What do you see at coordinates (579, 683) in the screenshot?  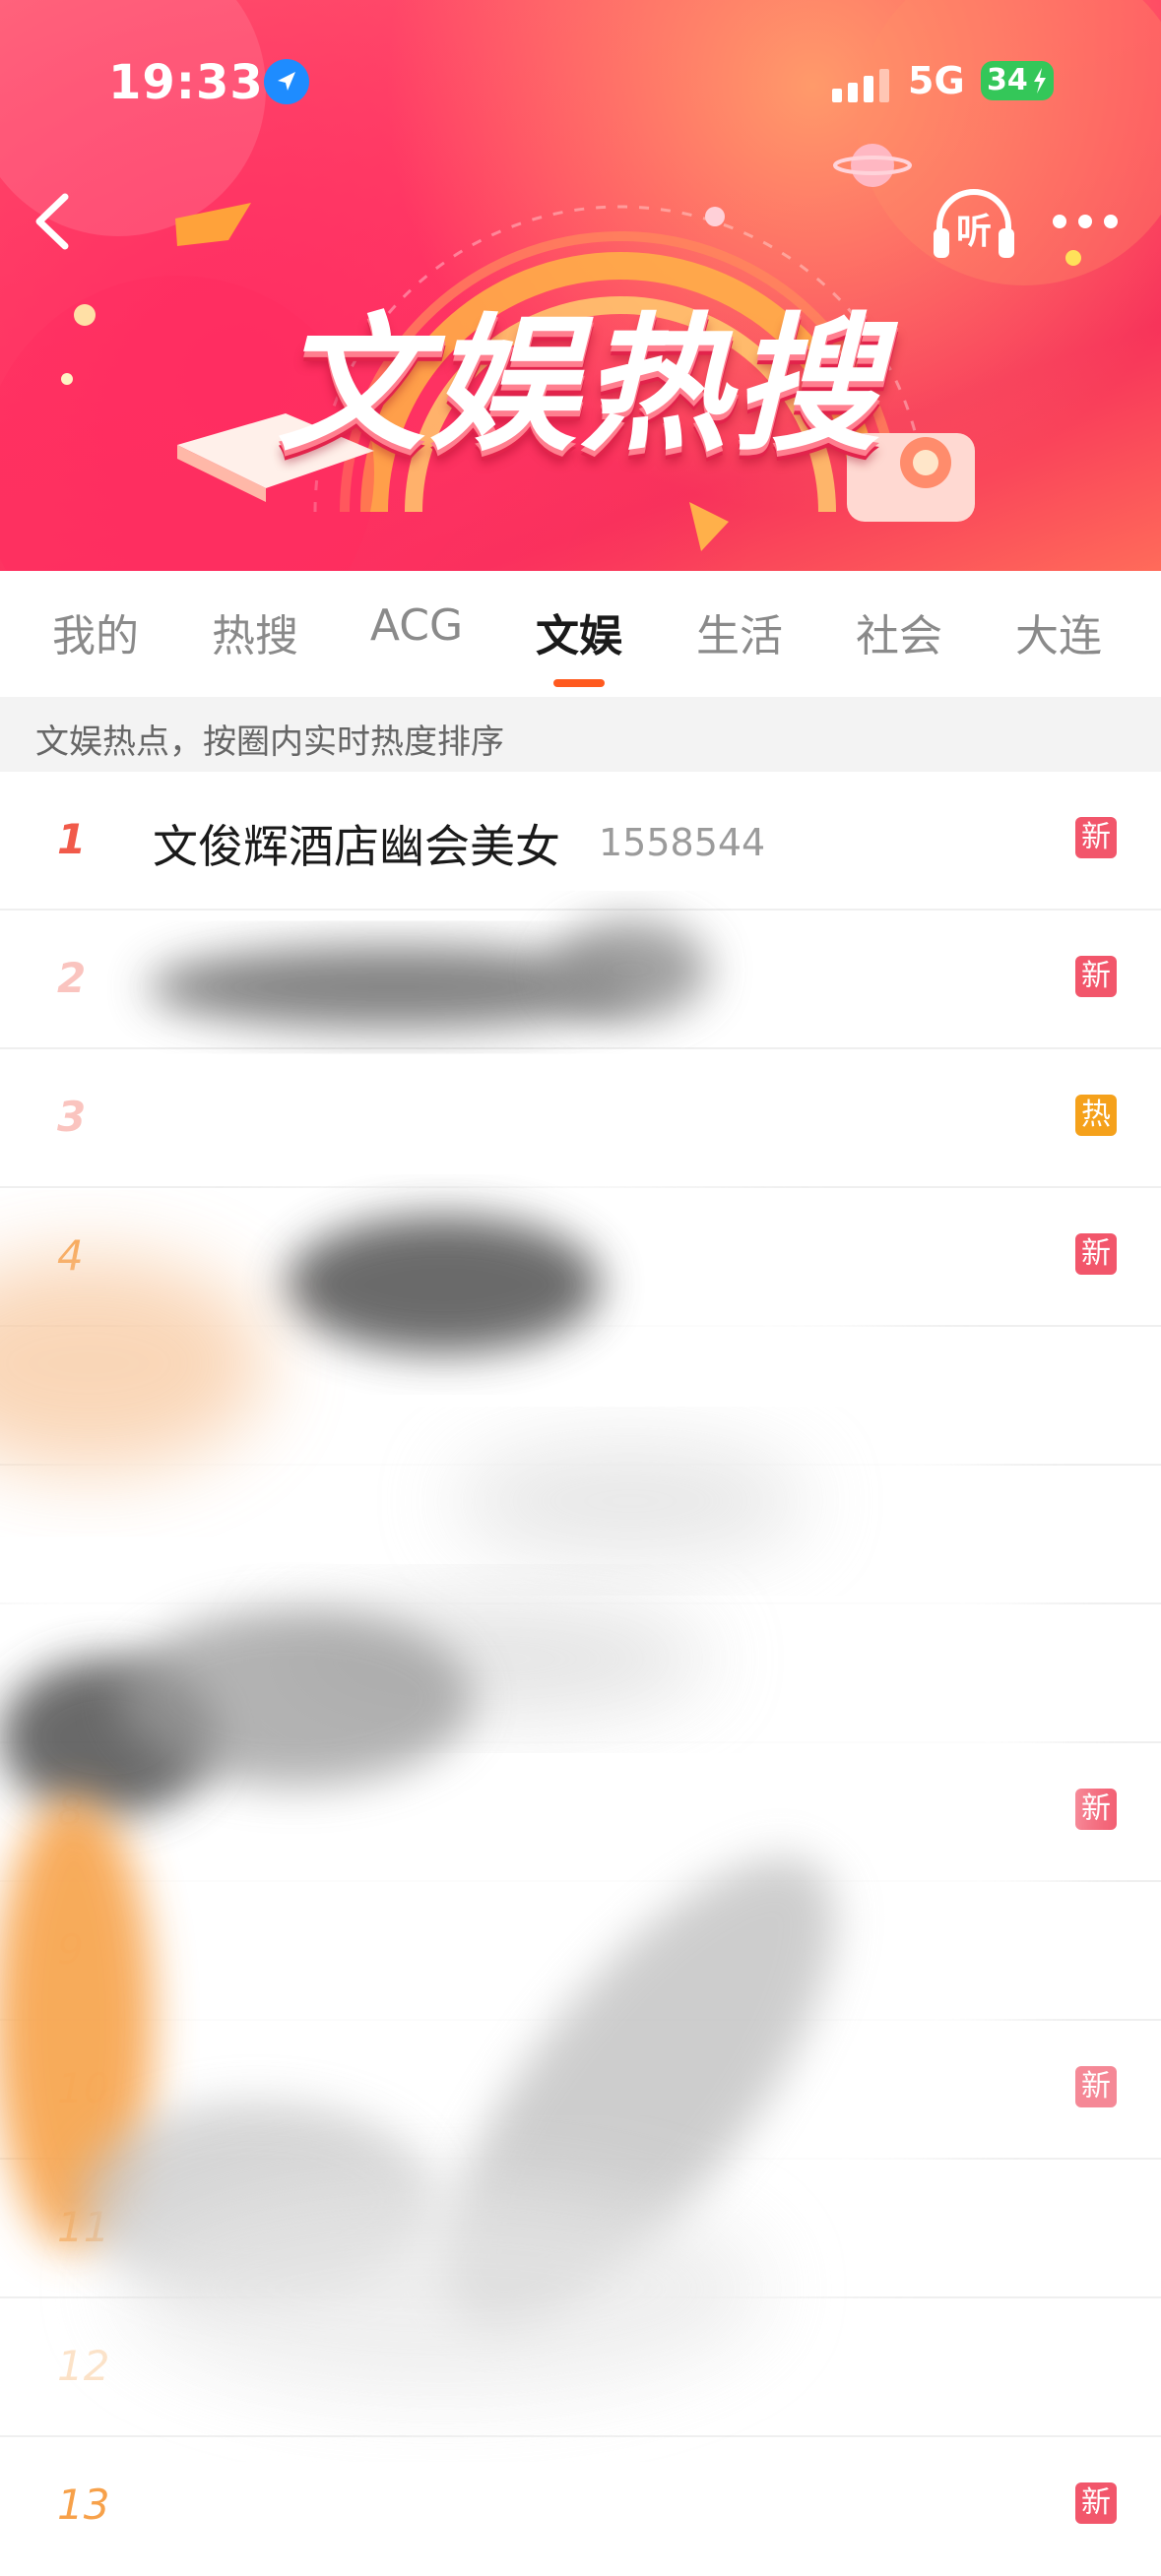 I see `active-tab-indicator` at bounding box center [579, 683].